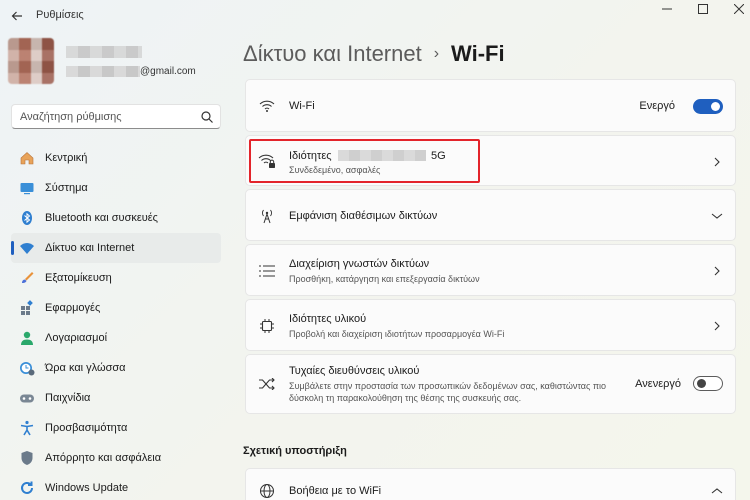 The width and height of the screenshot is (750, 500). I want to click on sidebar-item-windows-update: Windows Update, so click(116, 486).